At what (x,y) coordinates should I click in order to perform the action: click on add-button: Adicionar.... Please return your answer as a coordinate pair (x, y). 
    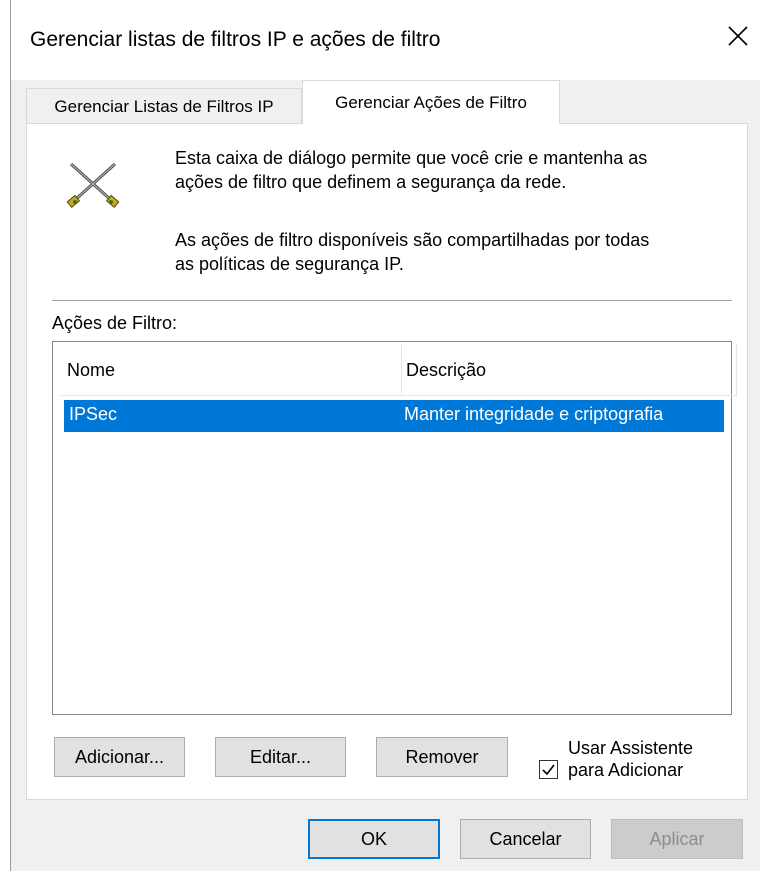
    Looking at the image, I should click on (119, 757).